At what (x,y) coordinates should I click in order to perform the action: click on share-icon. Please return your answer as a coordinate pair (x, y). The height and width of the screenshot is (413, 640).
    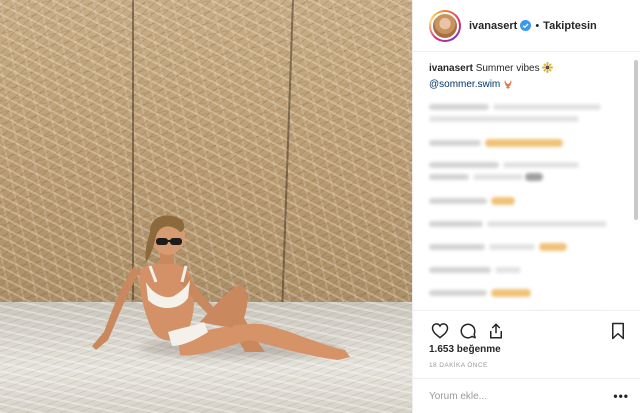
    Looking at the image, I should click on (496, 330).